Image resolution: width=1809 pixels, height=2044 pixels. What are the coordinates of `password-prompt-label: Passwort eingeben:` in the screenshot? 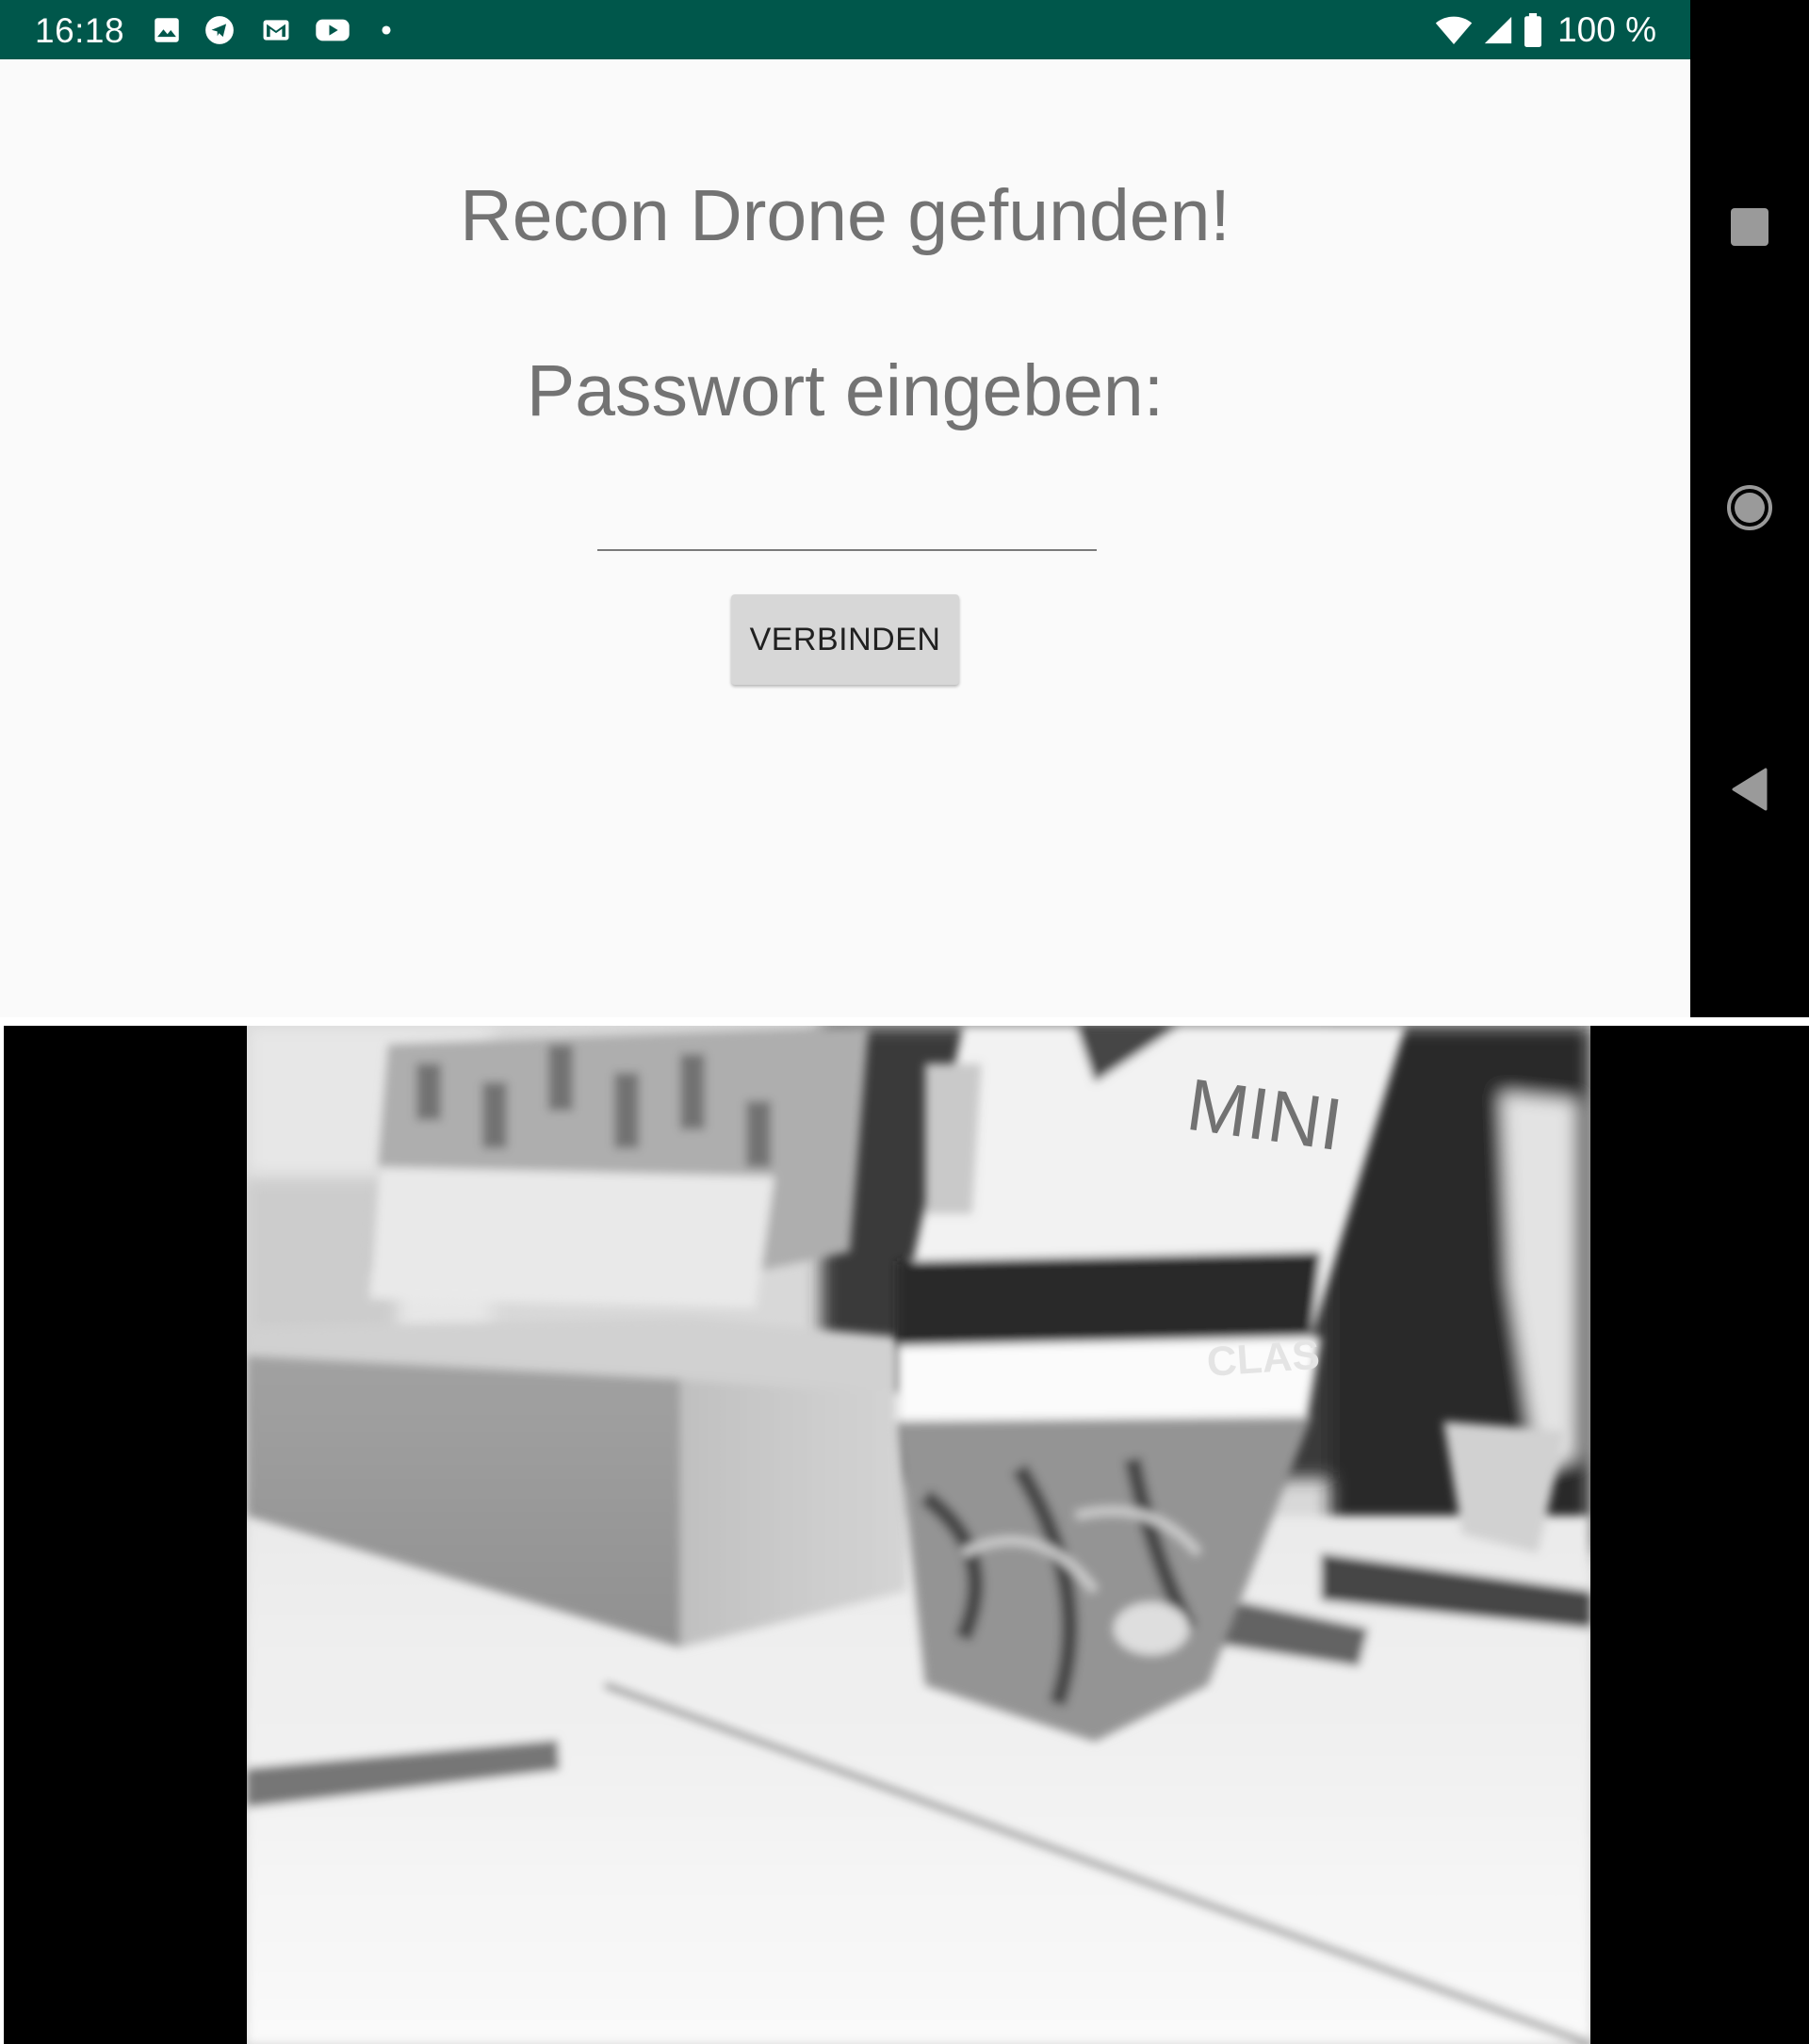 It's located at (845, 390).